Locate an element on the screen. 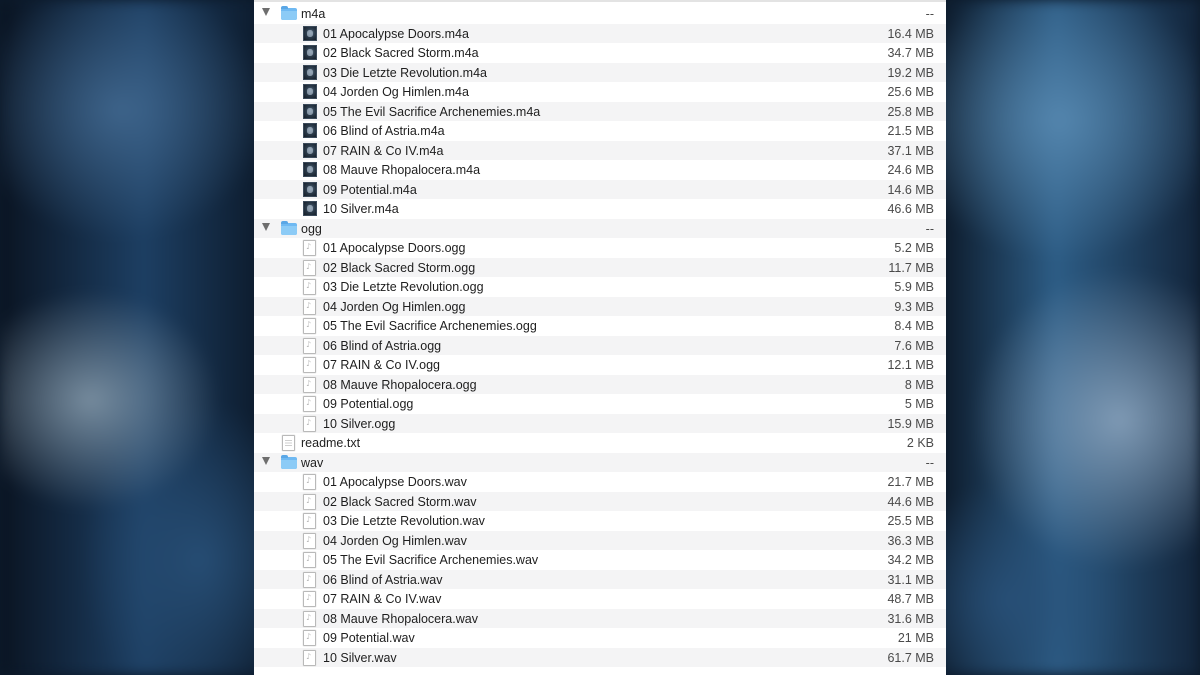 This screenshot has width=1200, height=675. file-row: 09 Potential.m4a 14.6 MB is located at coordinates (600, 189).